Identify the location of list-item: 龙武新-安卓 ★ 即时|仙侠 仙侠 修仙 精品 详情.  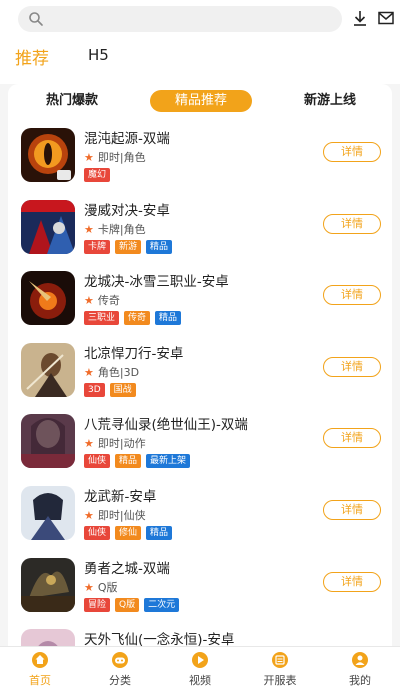
(200, 522).